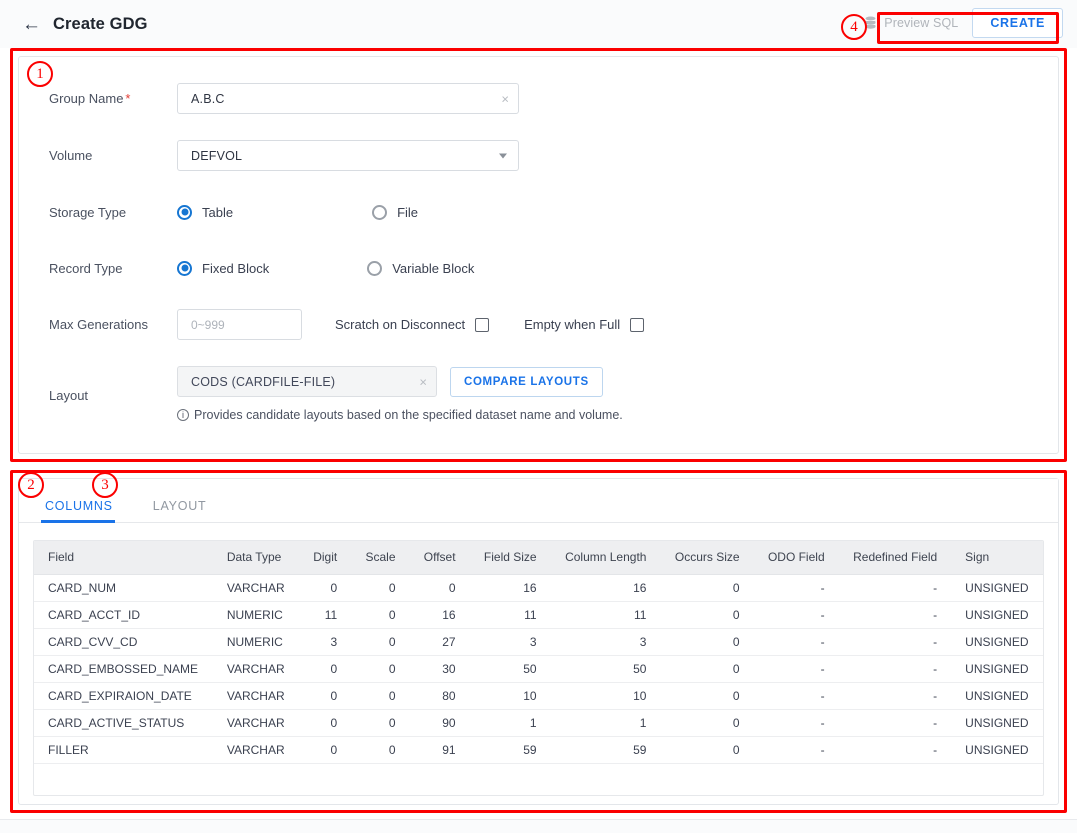  Describe the element at coordinates (263, 381) in the screenshot. I see `layout-value: CODS (CARDFILE-FILE)` at that location.